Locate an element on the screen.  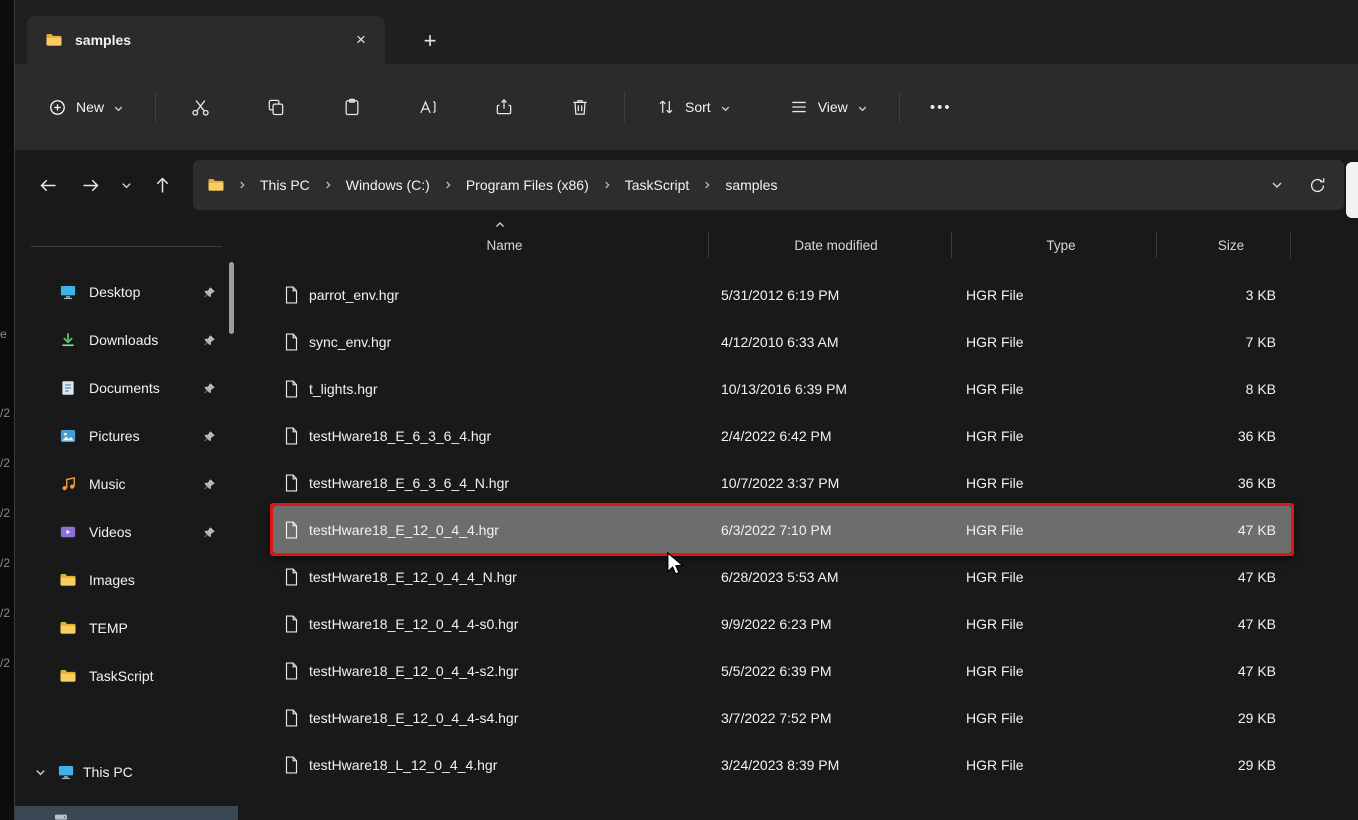
column-header-date-modified: Date modified is located at coordinates (829, 245).